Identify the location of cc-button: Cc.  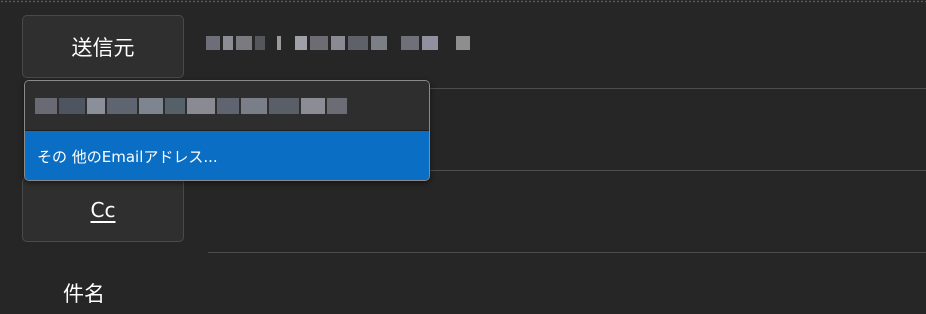
(103, 209).